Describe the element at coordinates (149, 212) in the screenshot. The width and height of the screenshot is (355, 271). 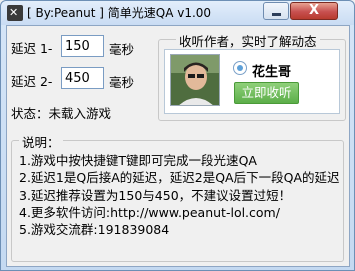
I see `note-line: 4.更多软件访问:http://www.peanut-lol.com/` at that location.